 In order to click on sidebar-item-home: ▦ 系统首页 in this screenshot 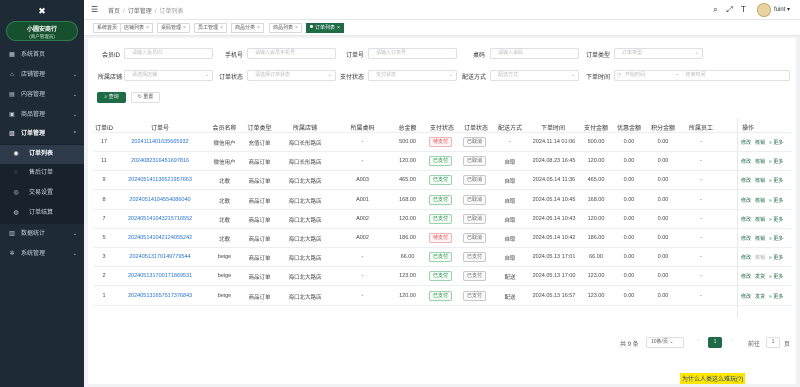, I will do `click(42, 55)`.